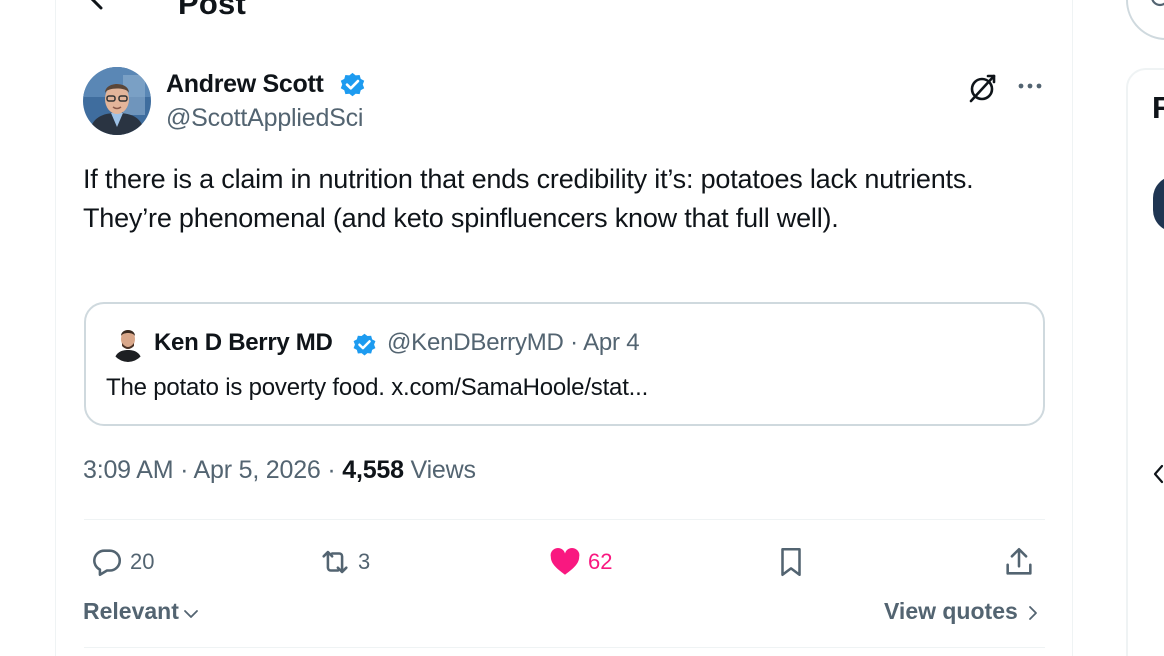  I want to click on views-count: 4,558, so click(373, 470).